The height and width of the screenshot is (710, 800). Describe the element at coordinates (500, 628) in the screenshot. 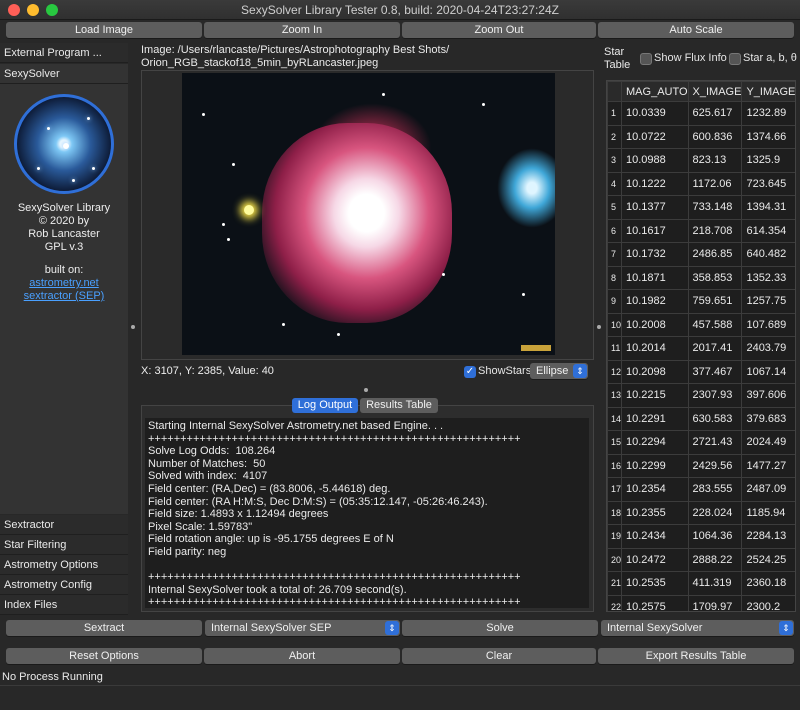

I see `solve-button: Solve` at that location.